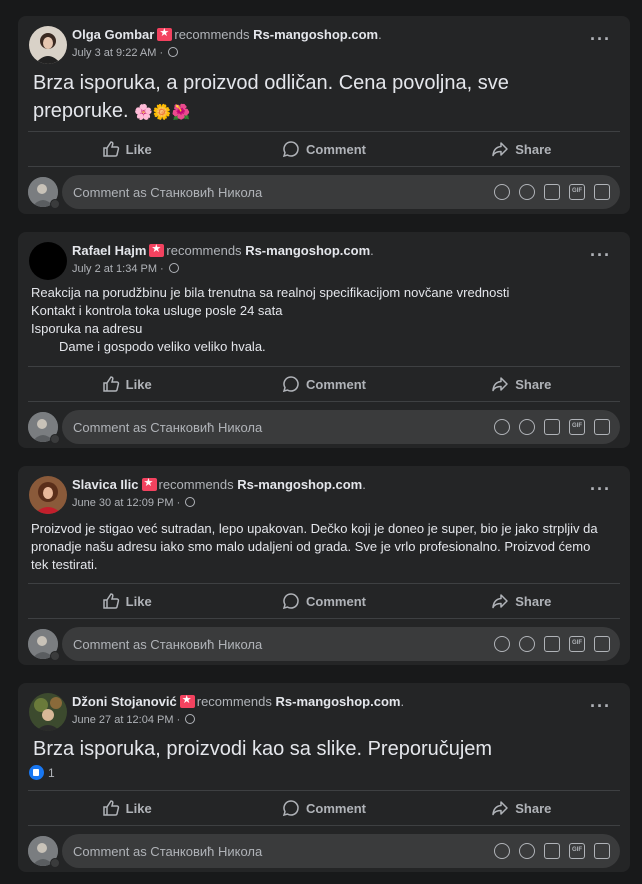 The image size is (642, 884). I want to click on post-text-line: Dame i gospodo veliko veliko hvala., so click(162, 346).